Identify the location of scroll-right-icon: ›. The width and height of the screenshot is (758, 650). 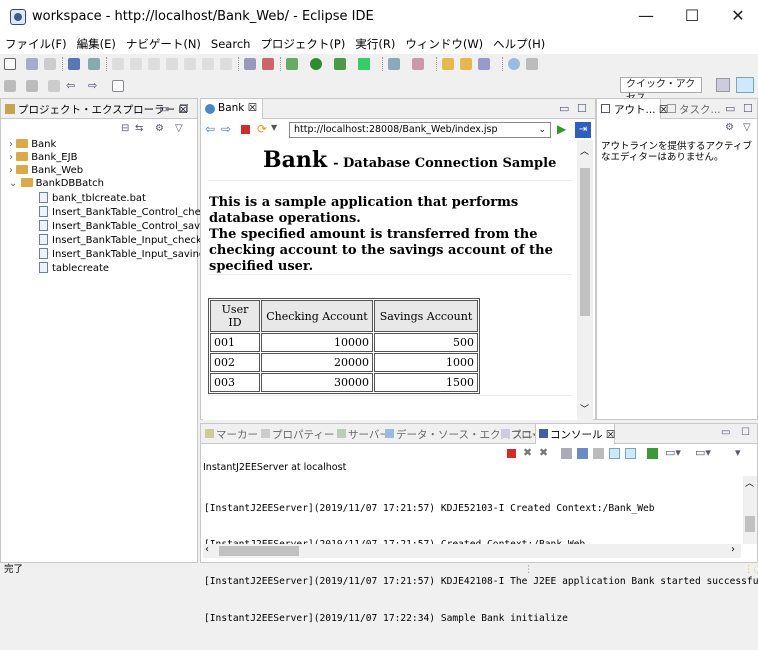
(733, 549).